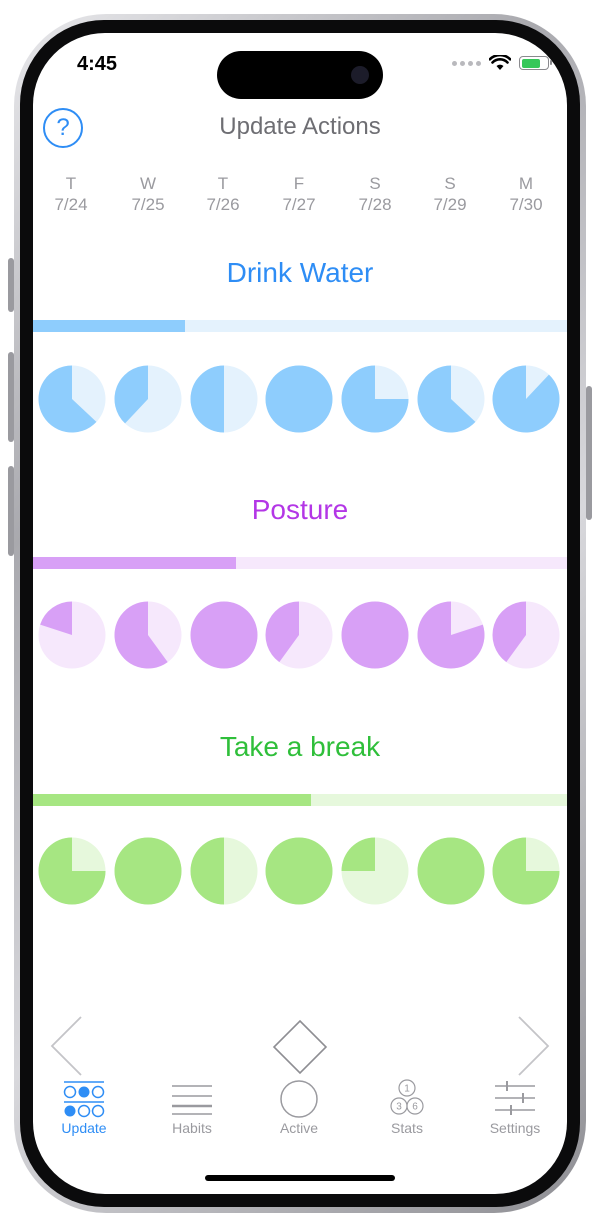  I want to click on status-icons, so click(502, 63).